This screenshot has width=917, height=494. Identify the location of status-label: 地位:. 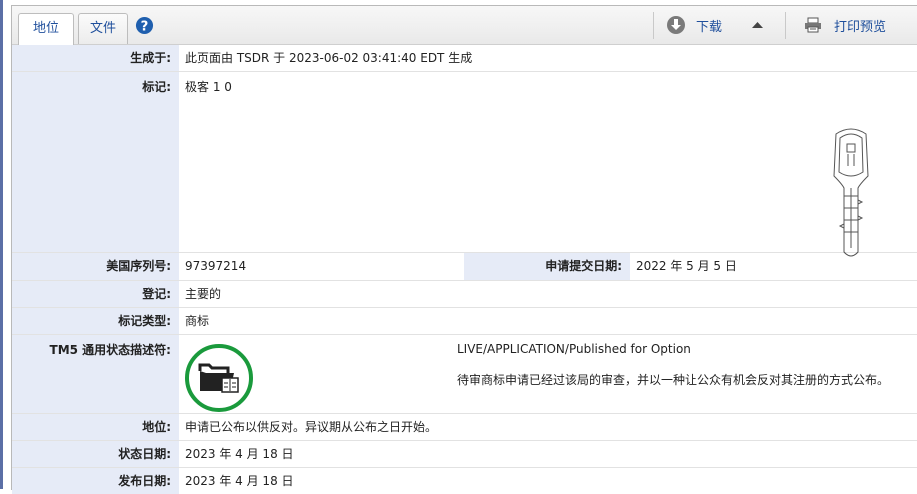
(95, 427).